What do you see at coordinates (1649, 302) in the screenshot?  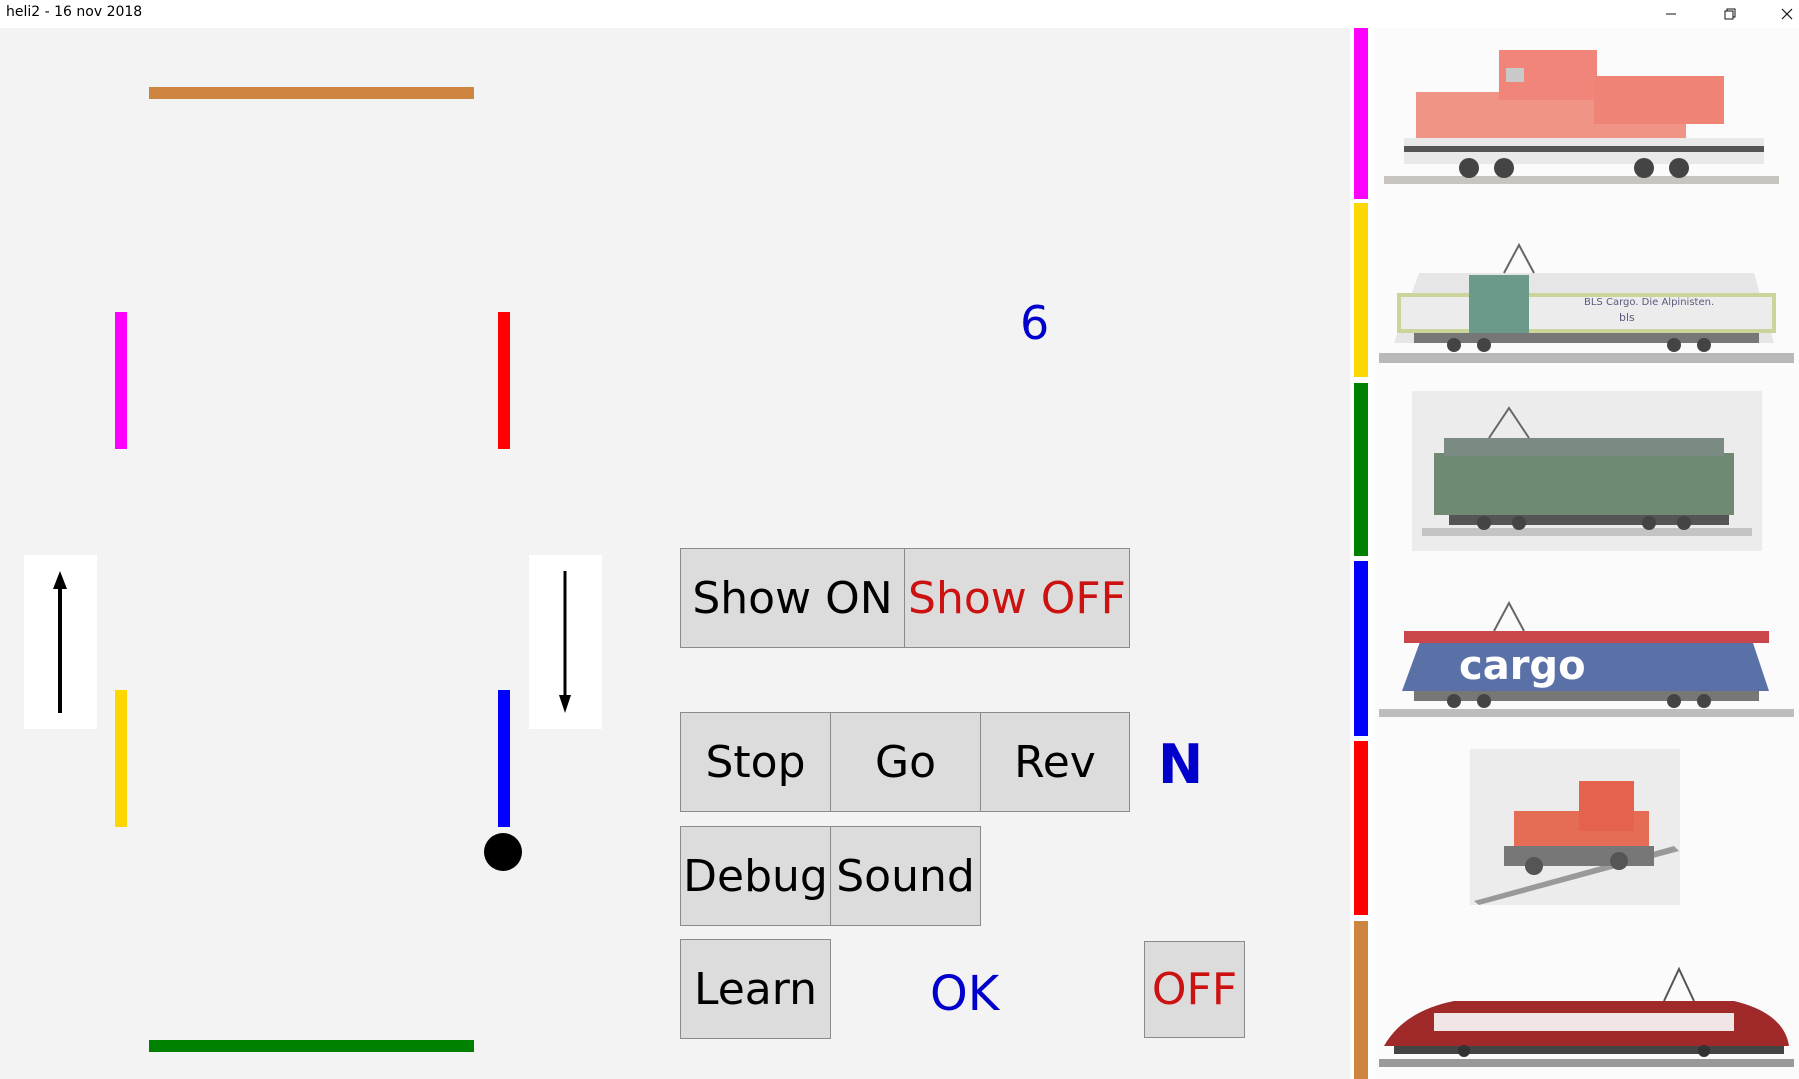 I see `loco-caption: BLS Cargo. Die Alpinisten.` at bounding box center [1649, 302].